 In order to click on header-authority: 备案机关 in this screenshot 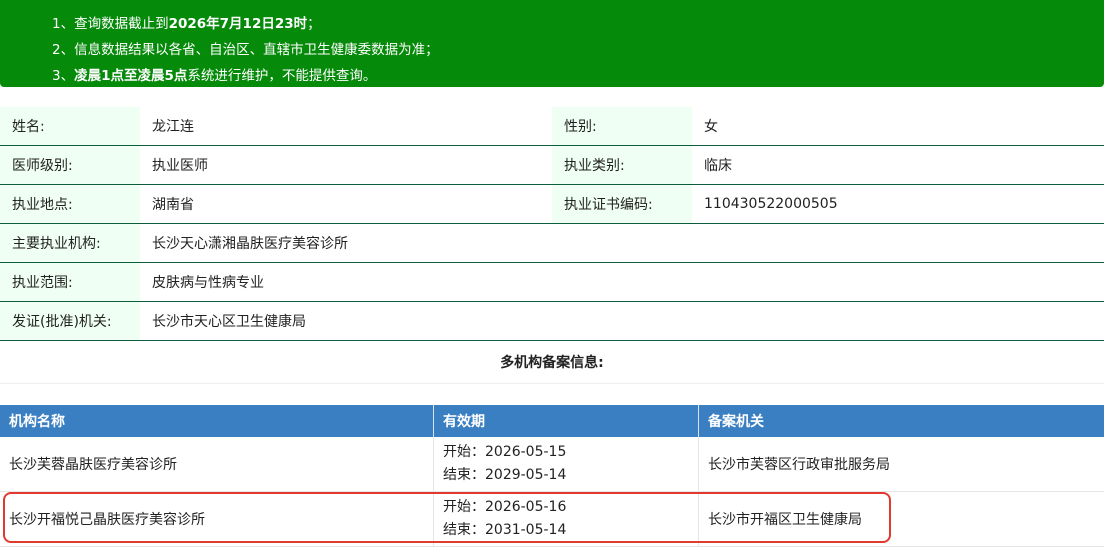, I will do `click(736, 422)`.